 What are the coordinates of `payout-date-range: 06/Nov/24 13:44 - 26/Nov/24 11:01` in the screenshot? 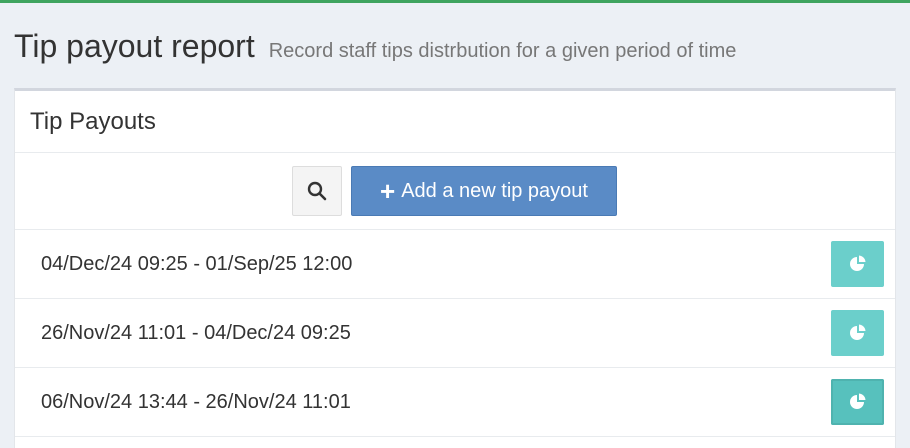 It's located at (196, 401).